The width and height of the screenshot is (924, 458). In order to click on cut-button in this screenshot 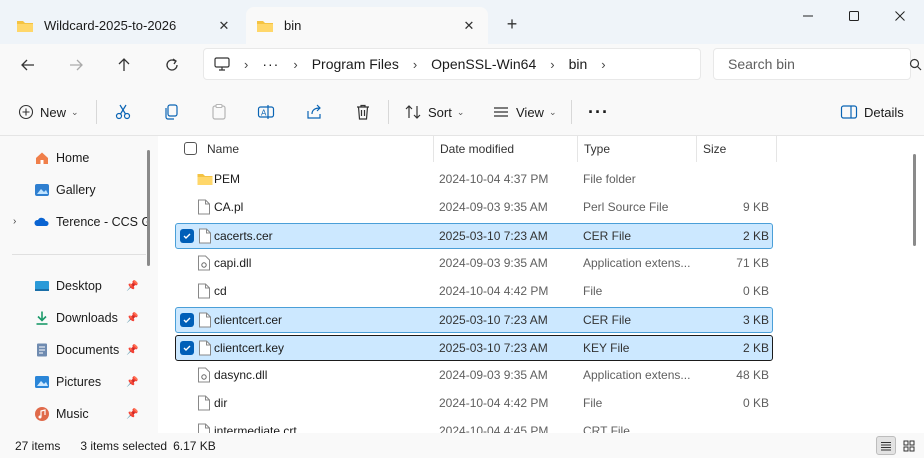, I will do `click(123, 112)`.